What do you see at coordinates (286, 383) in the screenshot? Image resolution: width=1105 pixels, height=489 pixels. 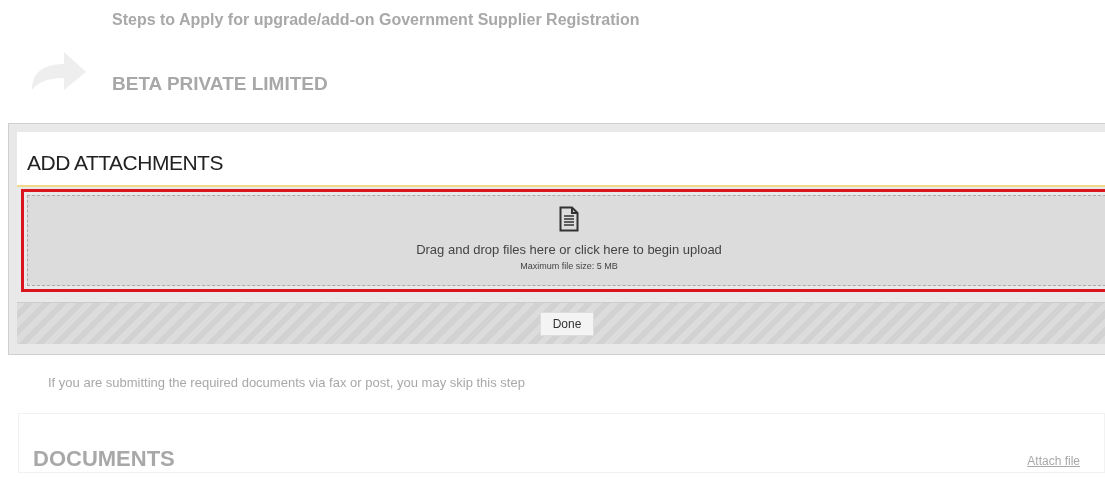 I see `skip-step-note: If you are submitting the required documents via fax or post, you may skip this step` at bounding box center [286, 383].